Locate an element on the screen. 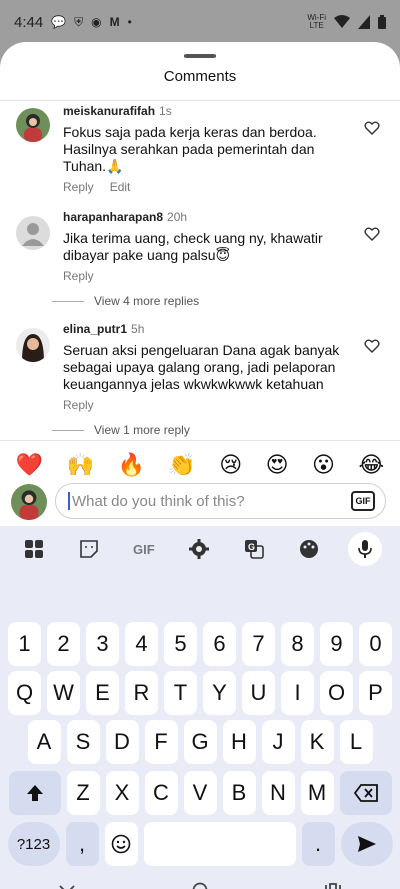 The height and width of the screenshot is (889, 400). shift-key is located at coordinates (34, 793).